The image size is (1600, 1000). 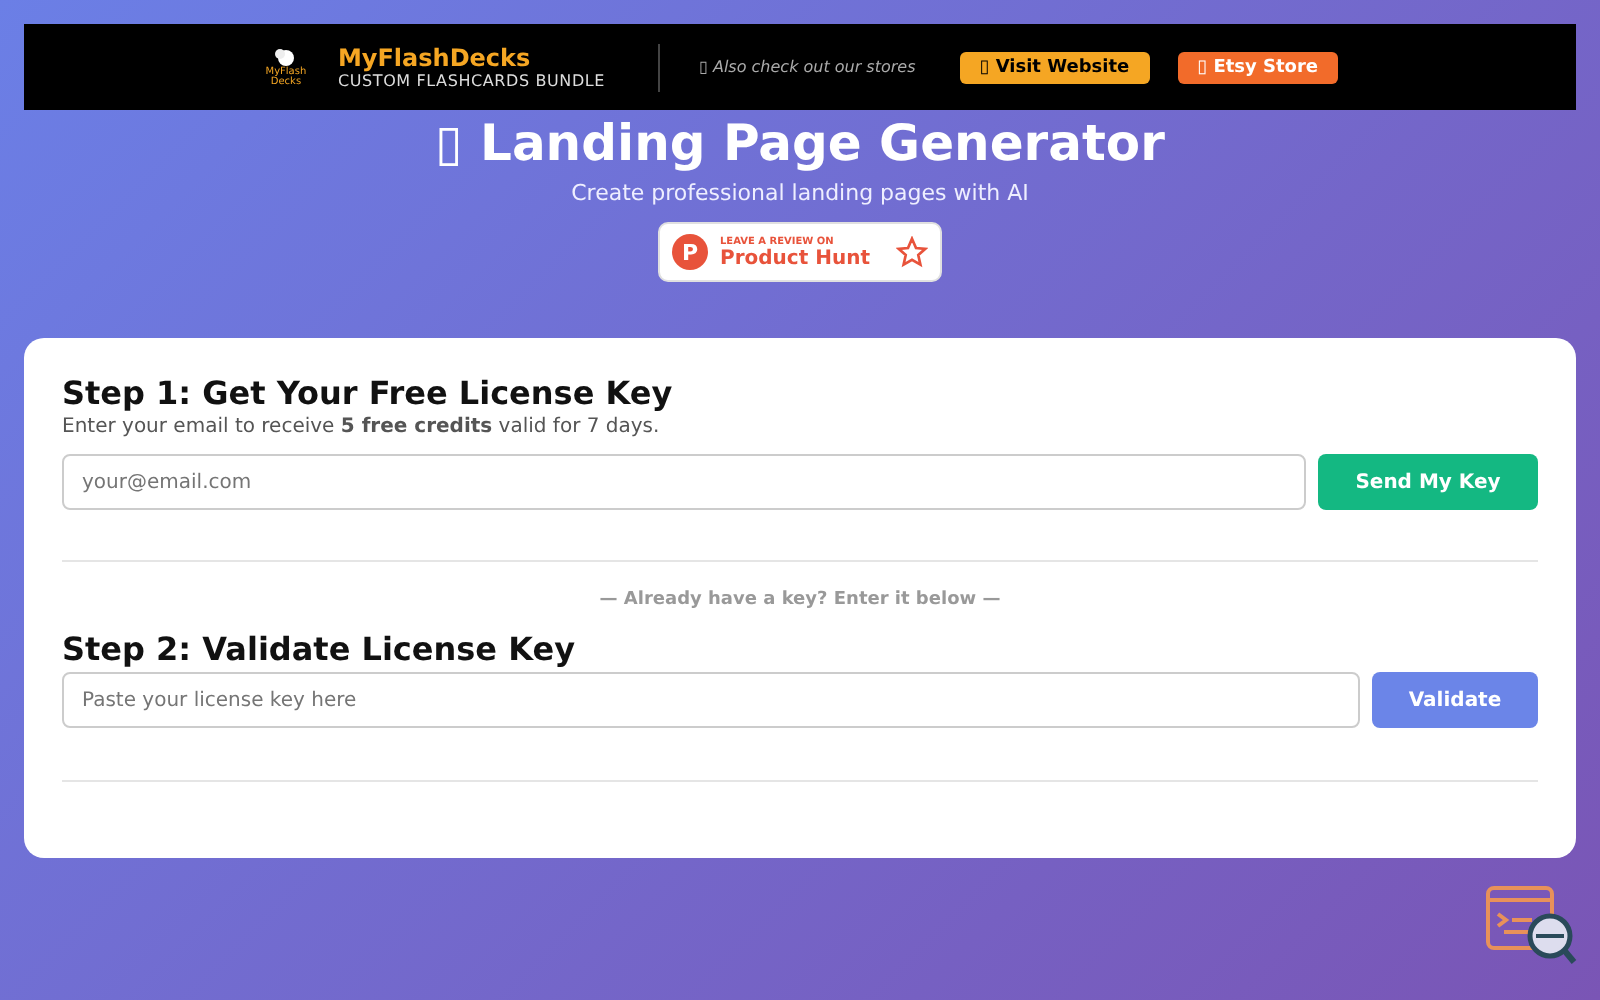 What do you see at coordinates (471, 81) in the screenshot?
I see `brand-tagline: CUSTOM FLASHCARDS BUNDLE` at bounding box center [471, 81].